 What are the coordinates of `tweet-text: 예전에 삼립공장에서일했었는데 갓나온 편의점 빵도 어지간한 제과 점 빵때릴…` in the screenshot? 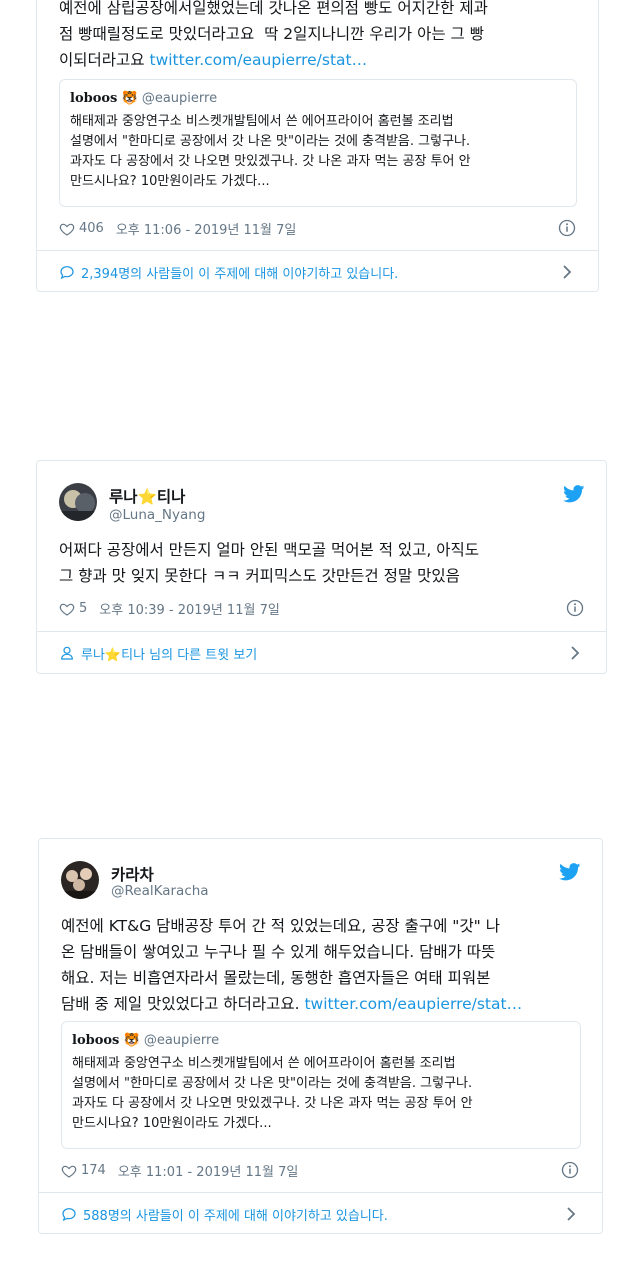 It's located at (324, 36).